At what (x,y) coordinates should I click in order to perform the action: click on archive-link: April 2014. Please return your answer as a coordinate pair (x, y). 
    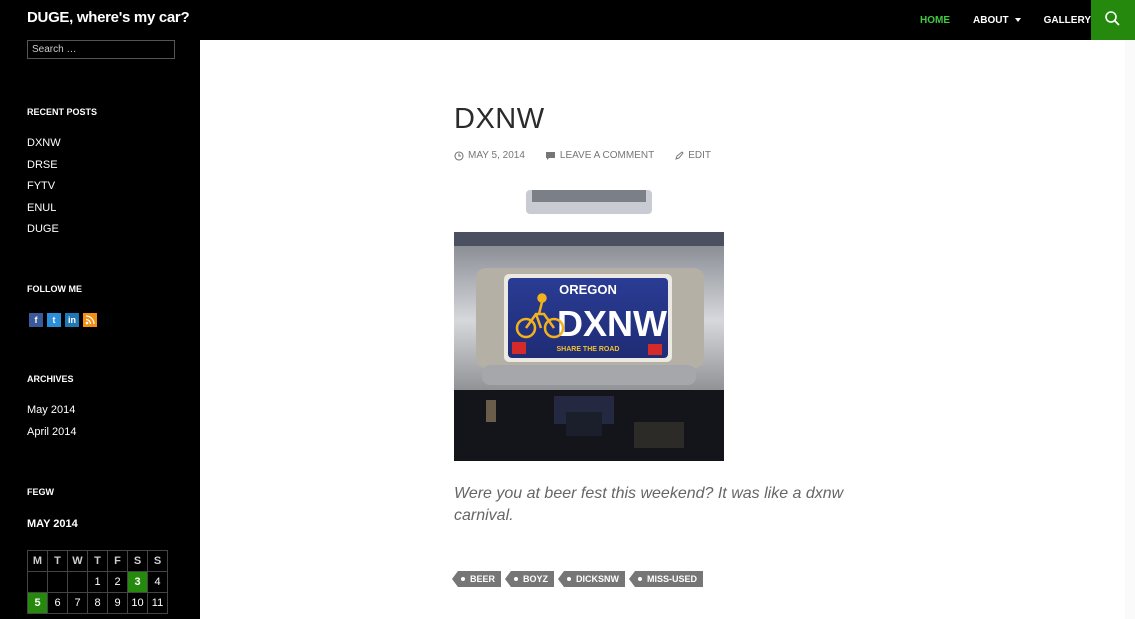
    Looking at the image, I should click on (52, 433).